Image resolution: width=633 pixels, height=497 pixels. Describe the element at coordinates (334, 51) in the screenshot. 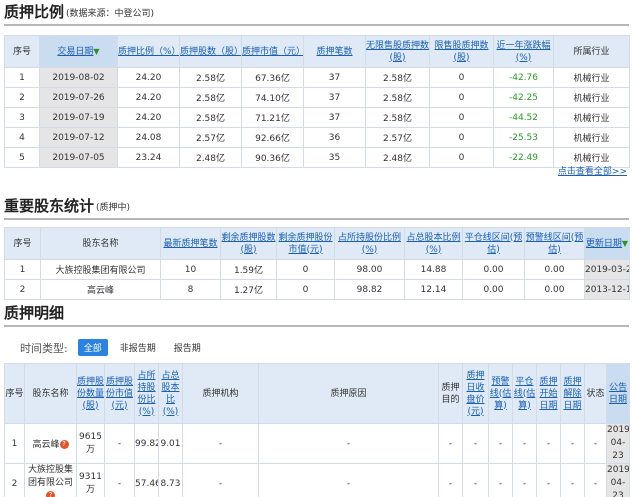

I see `col-pledge-count: 质押笔数` at that location.